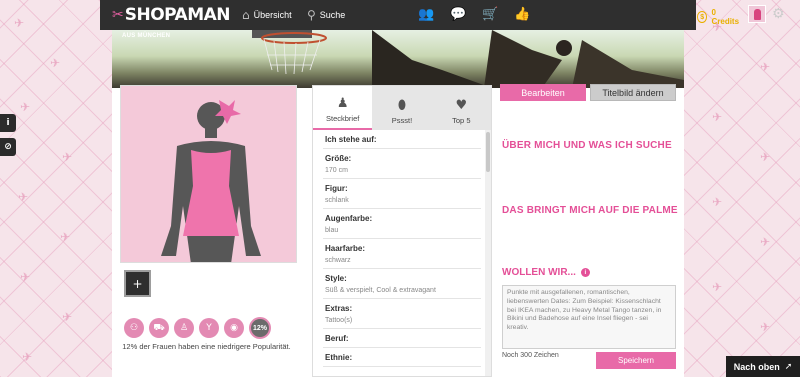 The width and height of the screenshot is (800, 377). What do you see at coordinates (118, 15) in the screenshot?
I see `logo-figure-icon: ✂` at bounding box center [118, 15].